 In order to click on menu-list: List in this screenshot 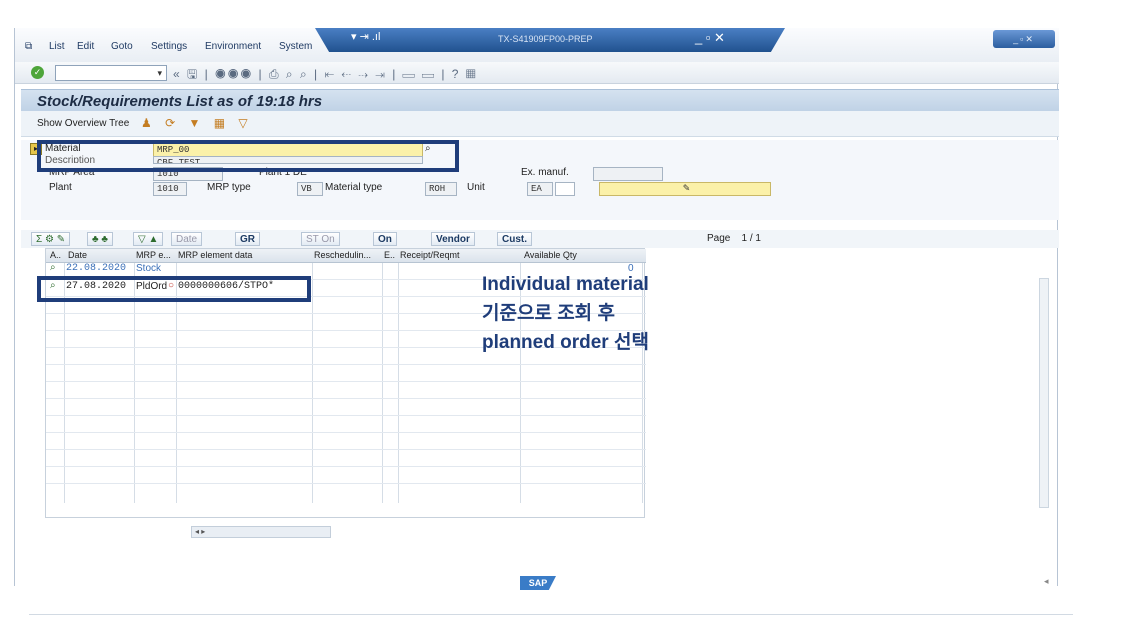, I will do `click(57, 46)`.